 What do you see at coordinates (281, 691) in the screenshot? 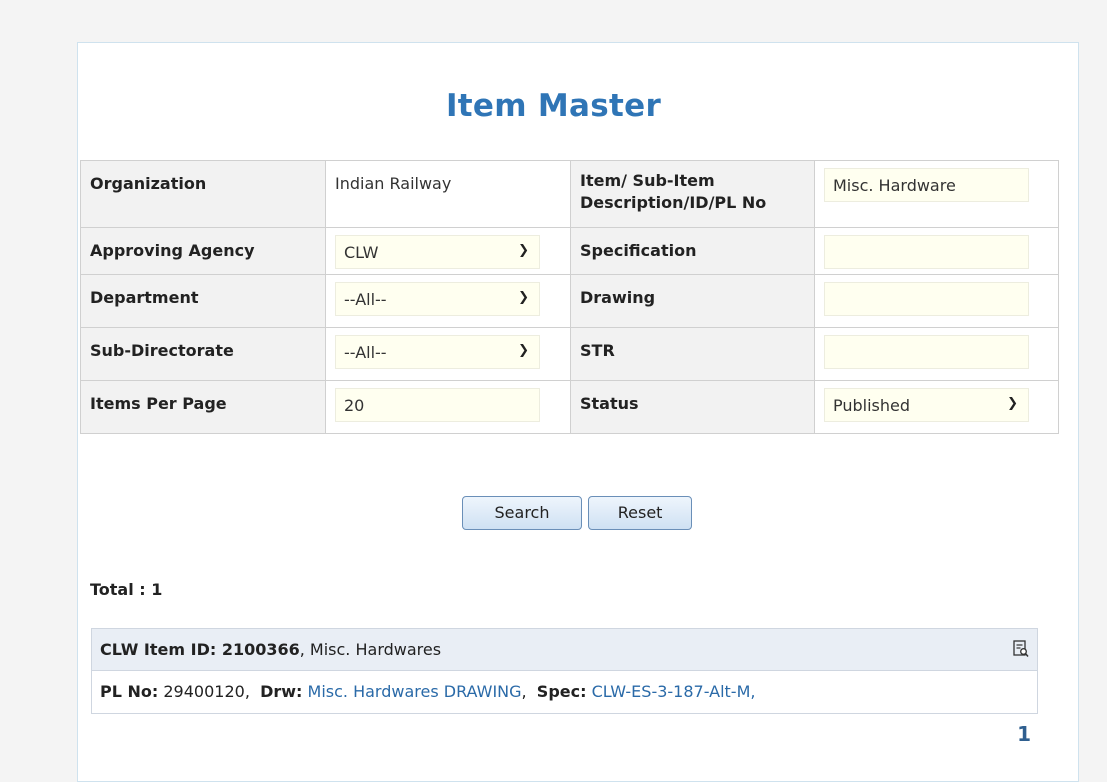
I see `drw-label: Drw:` at bounding box center [281, 691].